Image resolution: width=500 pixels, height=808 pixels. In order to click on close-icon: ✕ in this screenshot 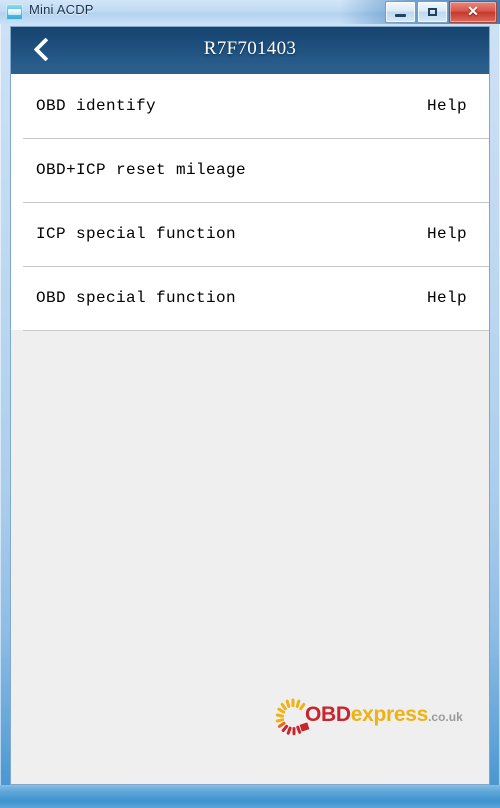, I will do `click(473, 11)`.